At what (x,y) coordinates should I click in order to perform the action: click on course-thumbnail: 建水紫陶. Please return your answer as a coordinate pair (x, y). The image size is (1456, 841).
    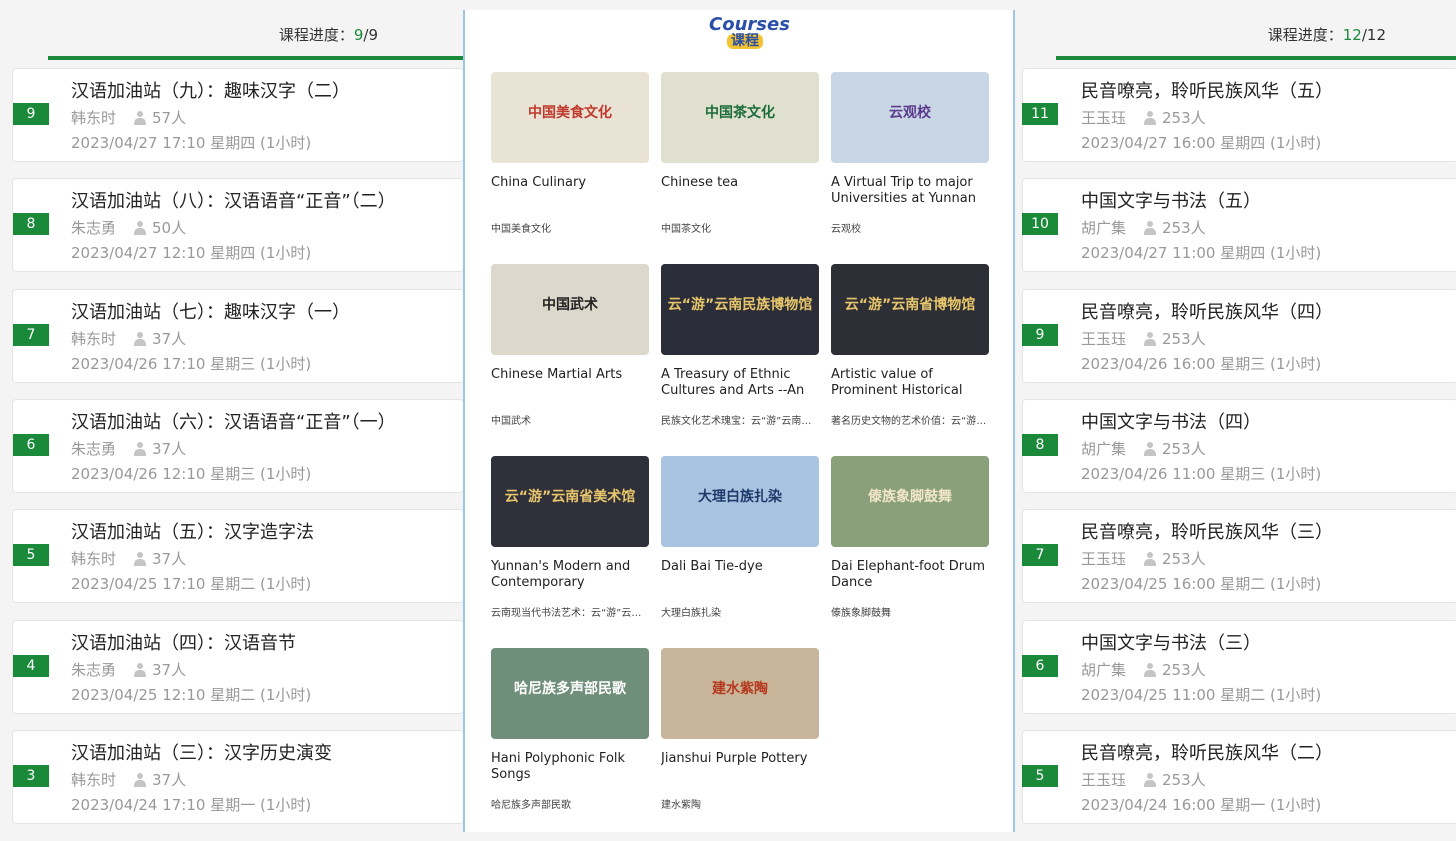
    Looking at the image, I should click on (740, 693).